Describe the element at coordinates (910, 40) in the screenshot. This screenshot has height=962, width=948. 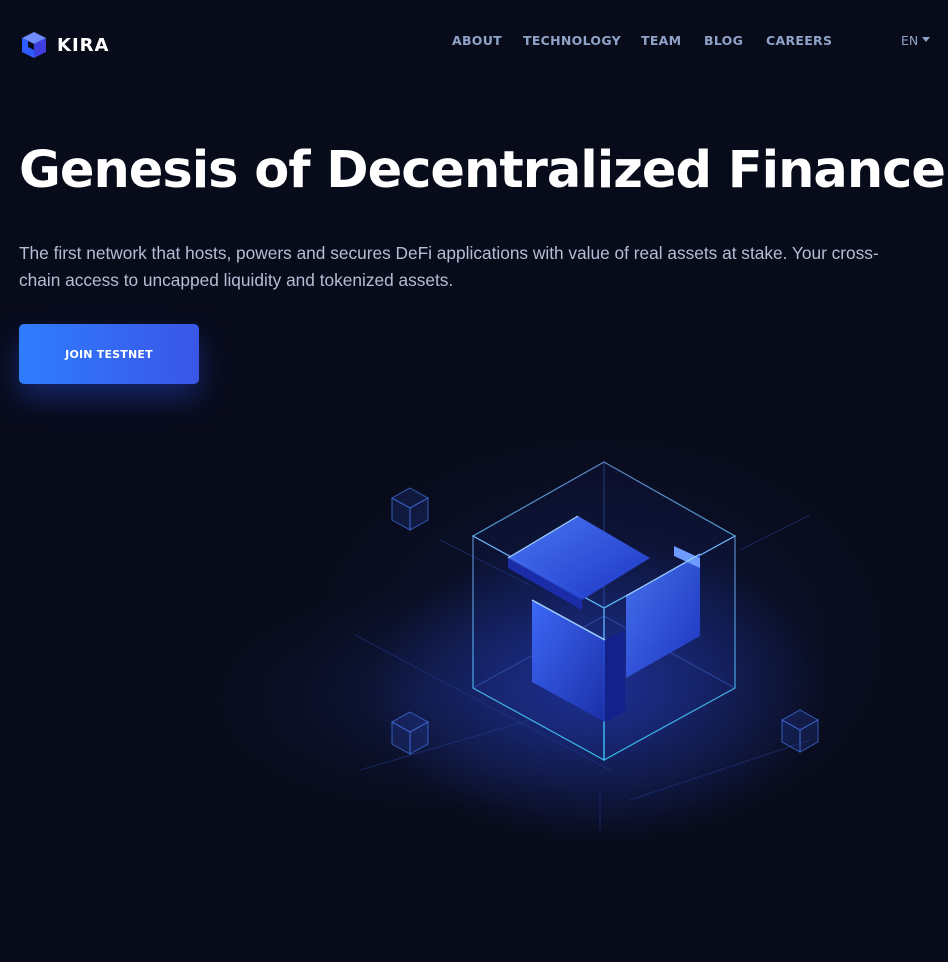
I see `language-label: EN` at that location.